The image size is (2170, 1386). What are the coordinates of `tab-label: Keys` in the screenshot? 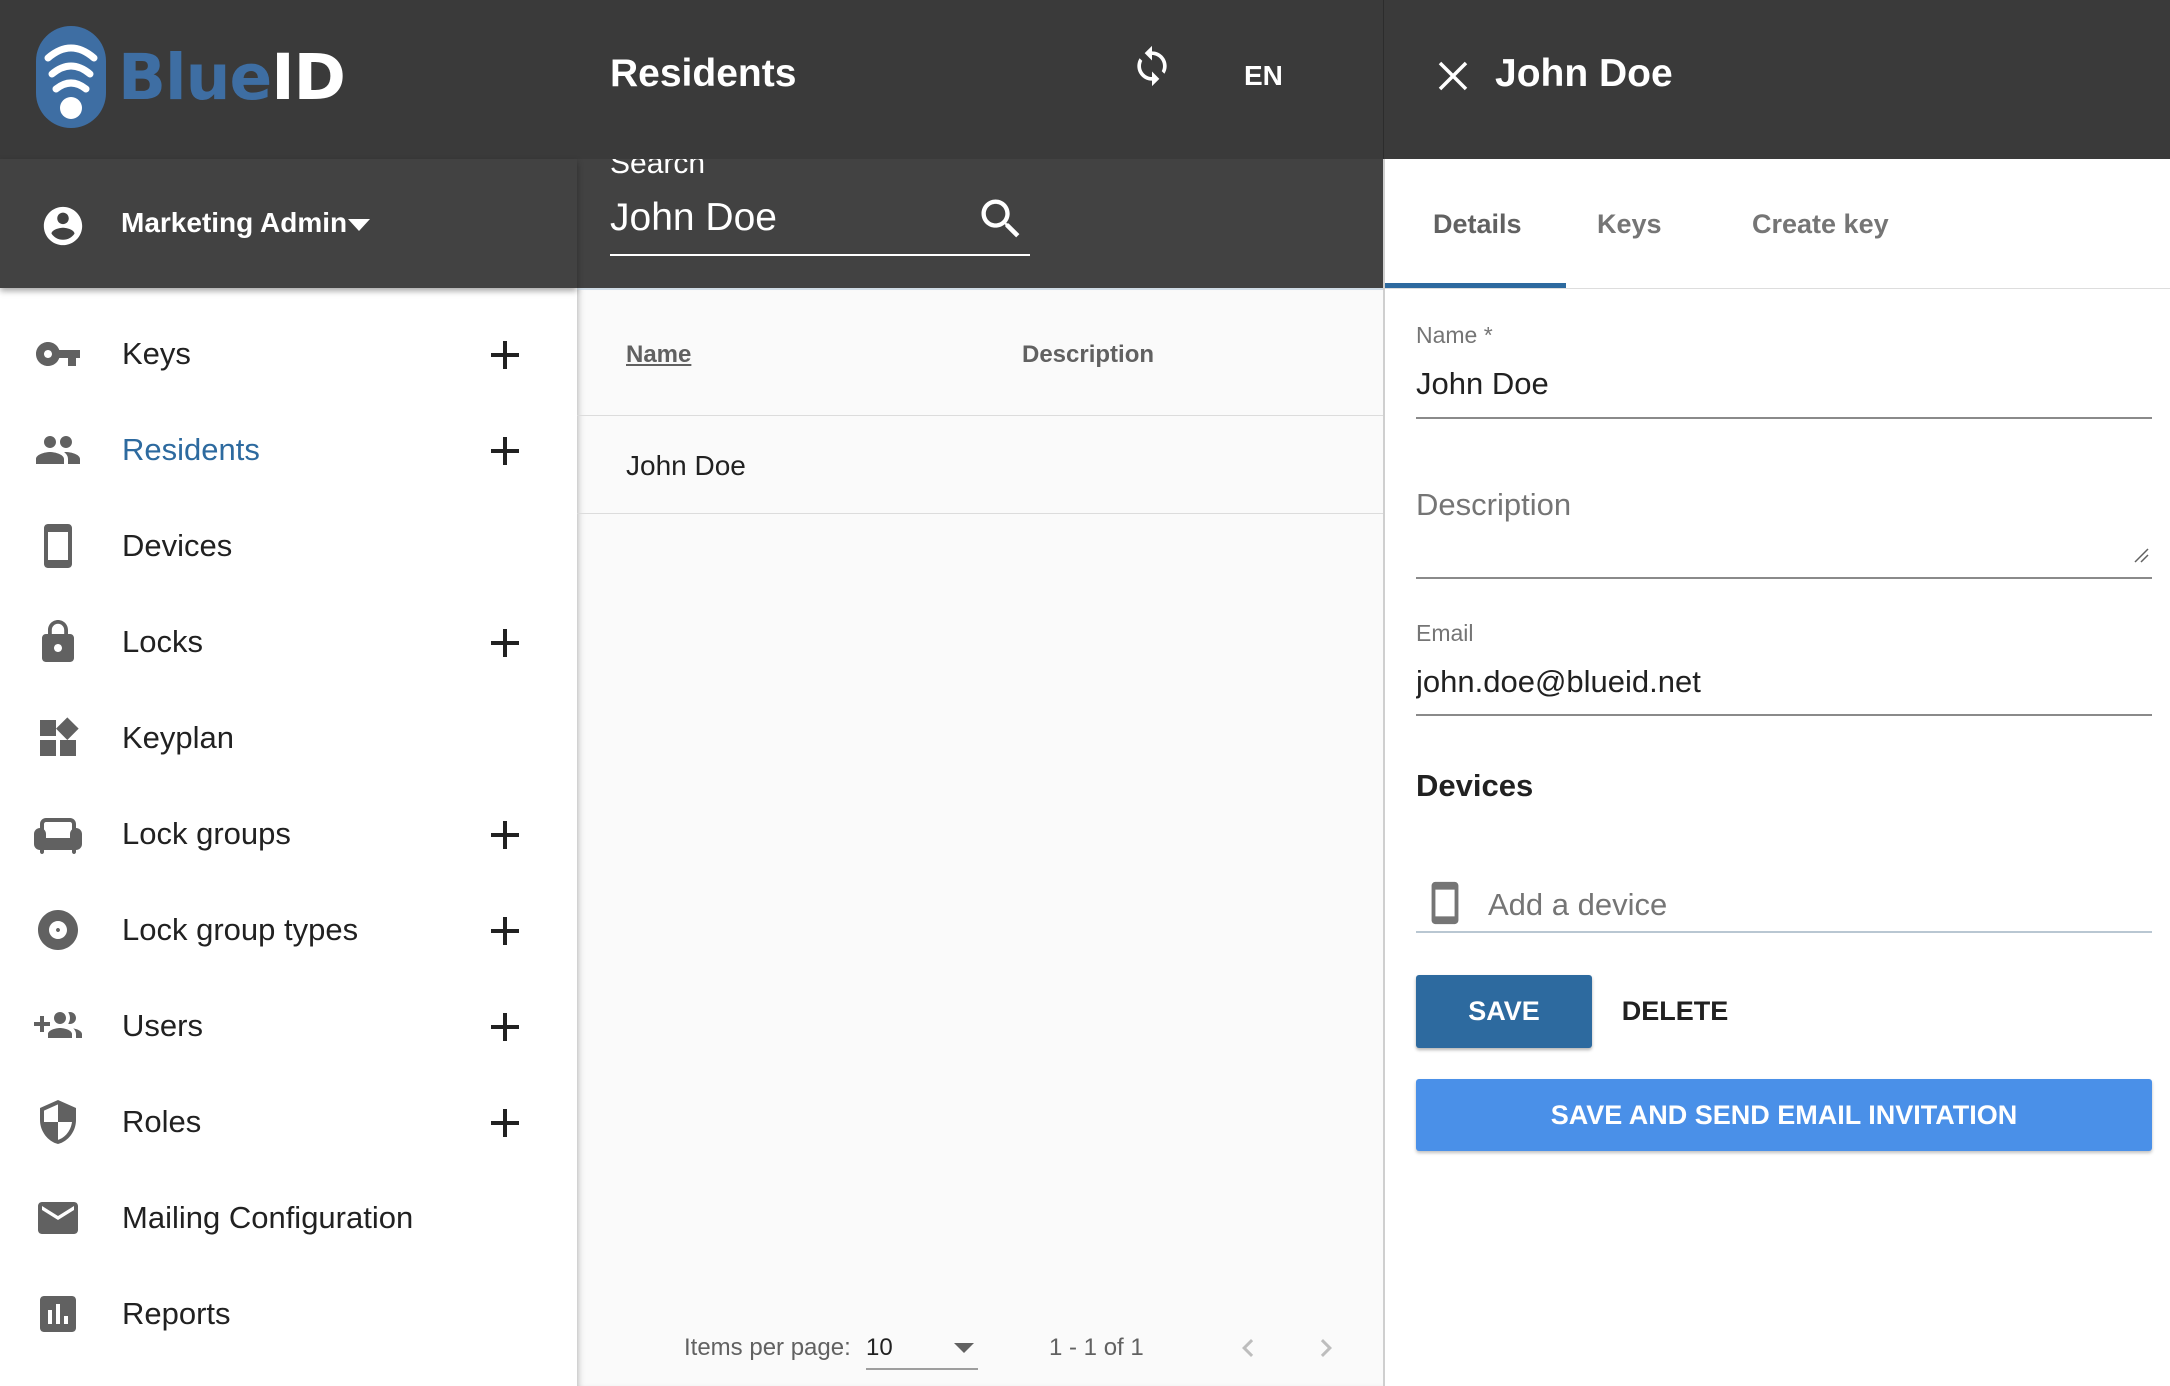 It's located at (1629, 224).